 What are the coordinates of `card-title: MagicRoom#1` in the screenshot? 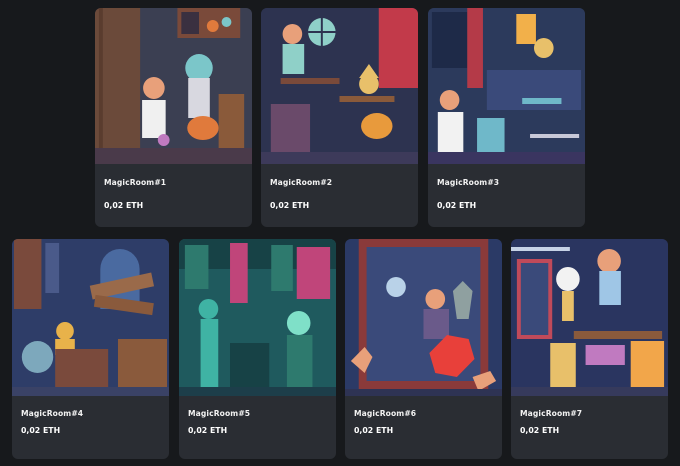 It's located at (135, 182).